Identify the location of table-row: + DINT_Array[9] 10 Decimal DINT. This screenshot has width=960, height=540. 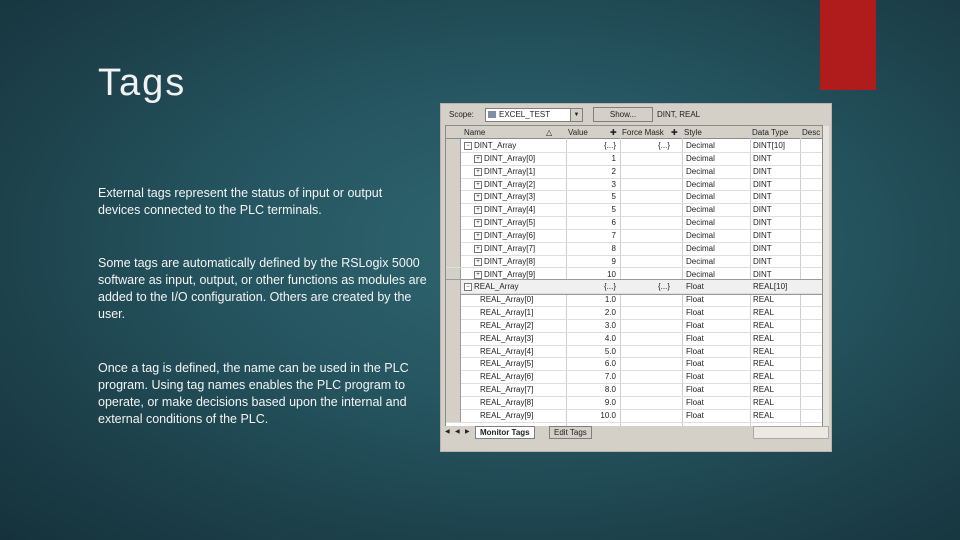
(634, 274).